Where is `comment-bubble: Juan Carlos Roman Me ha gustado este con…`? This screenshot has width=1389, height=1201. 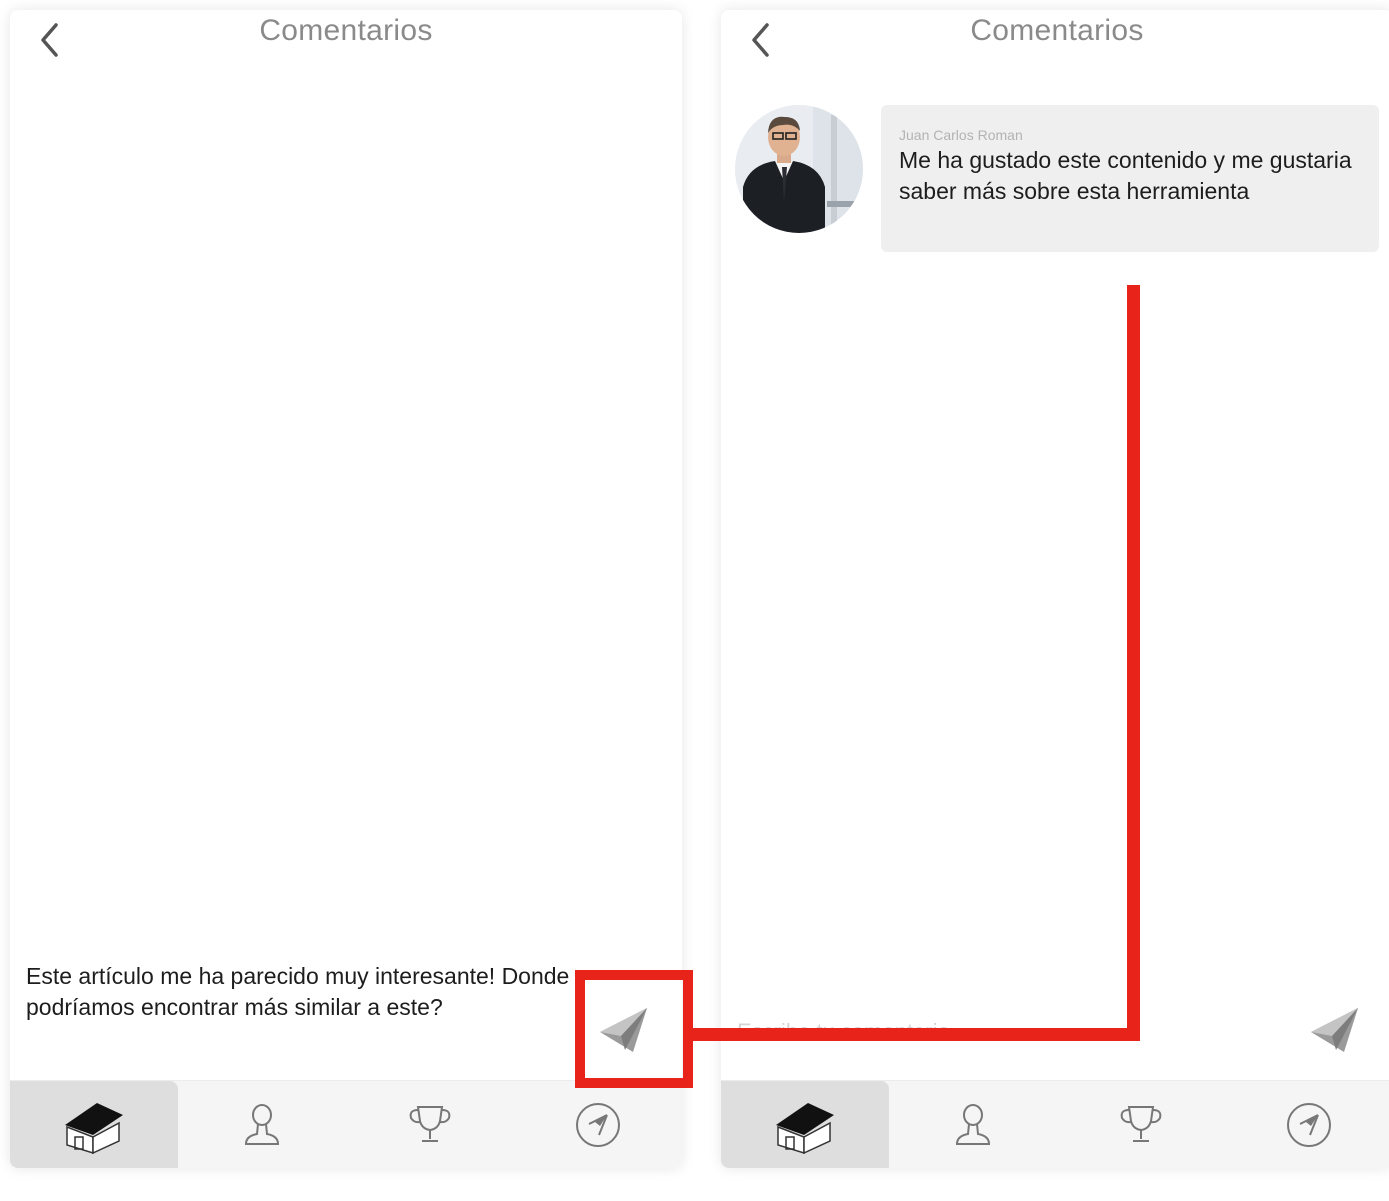 comment-bubble: Juan Carlos Roman Me ha gustado este con… is located at coordinates (1130, 178).